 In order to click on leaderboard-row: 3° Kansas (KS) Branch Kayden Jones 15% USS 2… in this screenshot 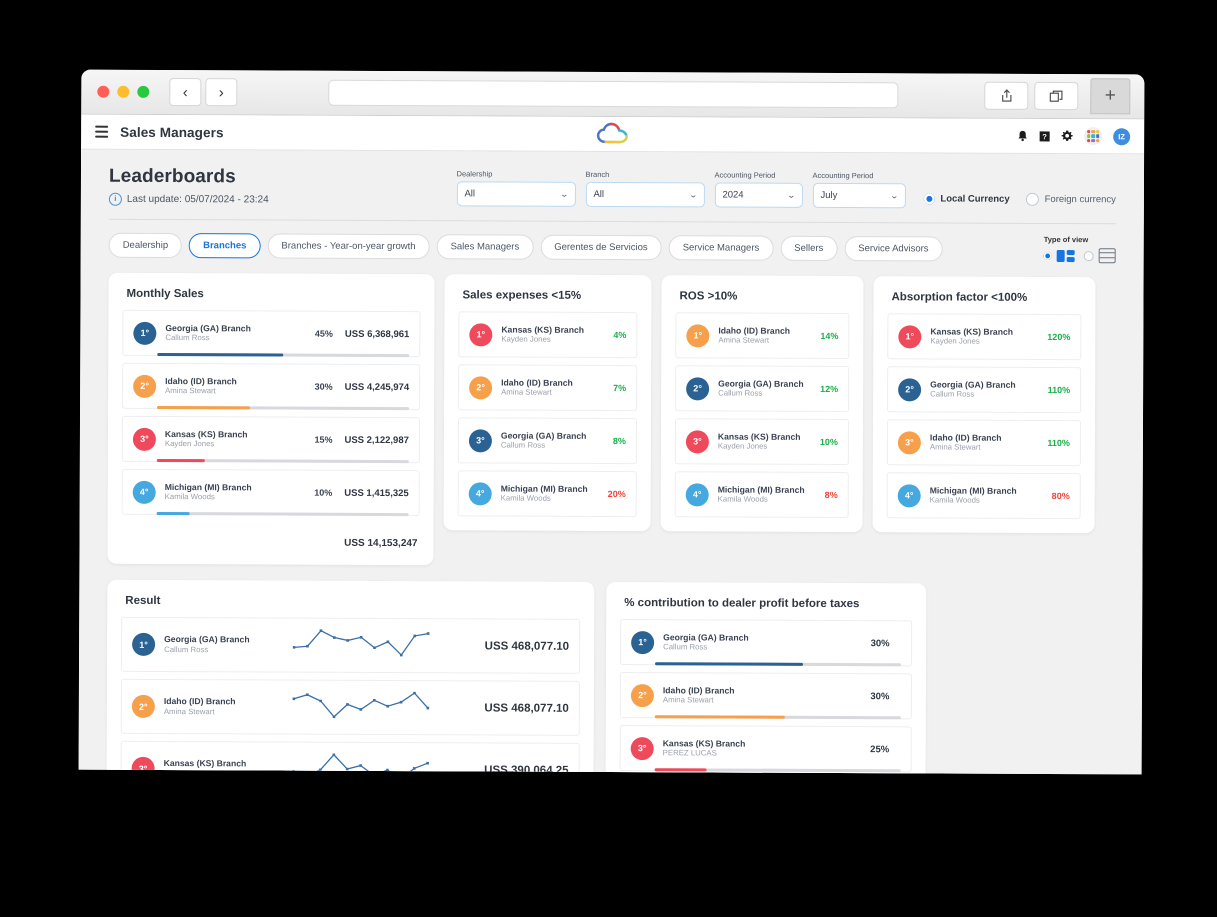, I will do `click(271, 439)`.